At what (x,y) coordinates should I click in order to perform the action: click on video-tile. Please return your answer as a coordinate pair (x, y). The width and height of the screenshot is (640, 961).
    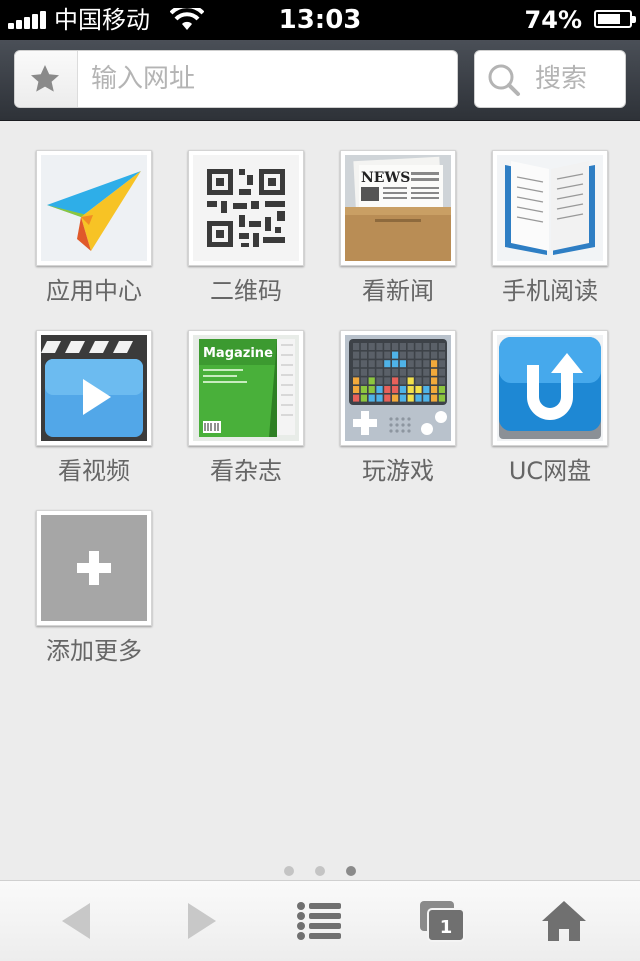
    Looking at the image, I should click on (94, 388).